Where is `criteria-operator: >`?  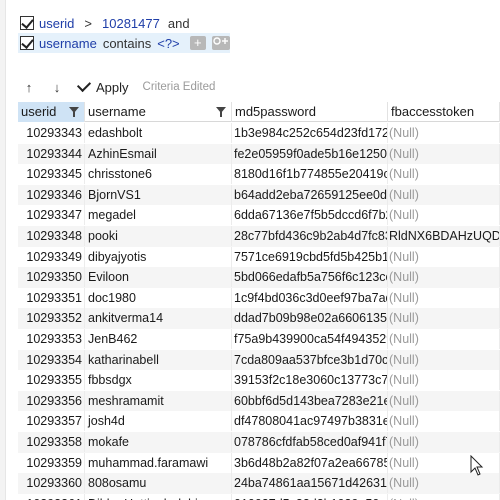 criteria-operator: > is located at coordinates (88, 23).